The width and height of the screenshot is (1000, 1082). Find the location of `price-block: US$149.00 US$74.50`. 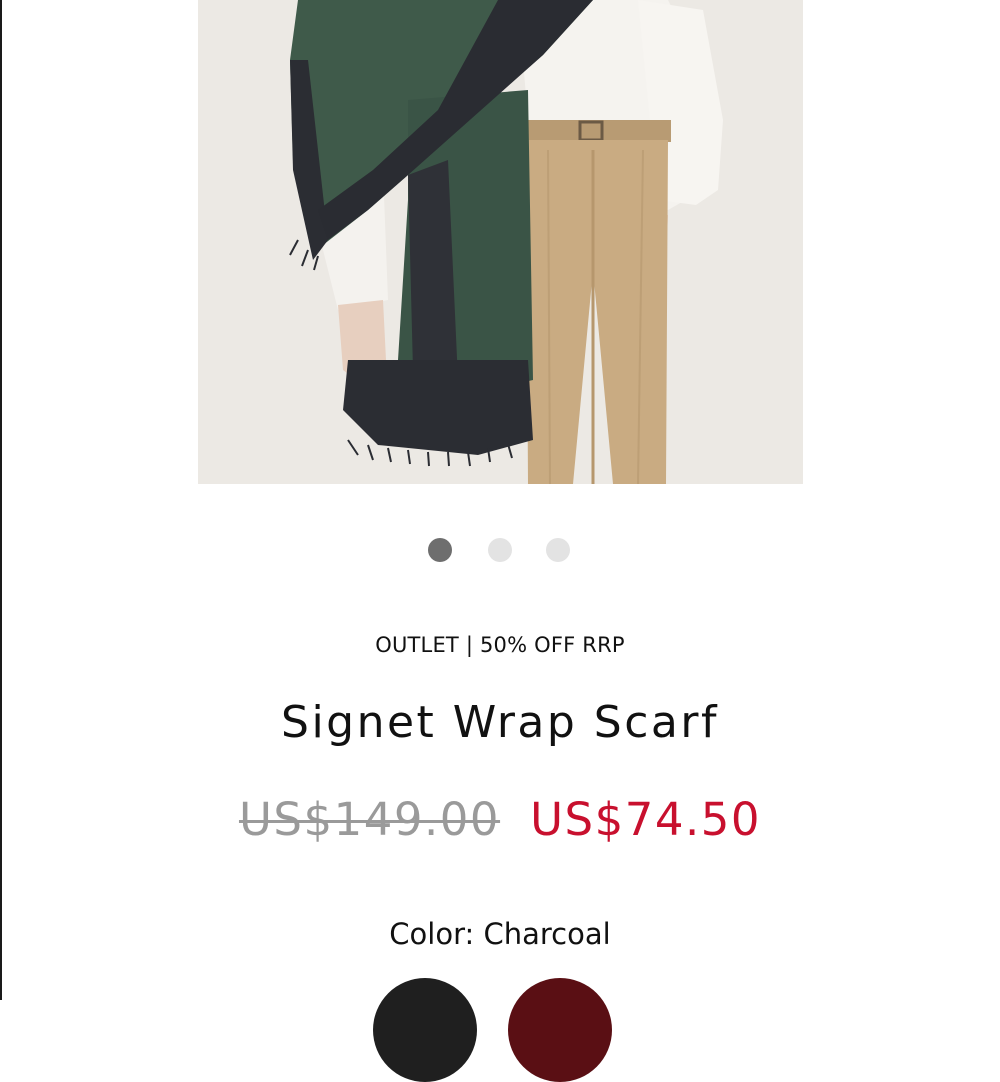

price-block: US$149.00 US$74.50 is located at coordinates (500, 819).